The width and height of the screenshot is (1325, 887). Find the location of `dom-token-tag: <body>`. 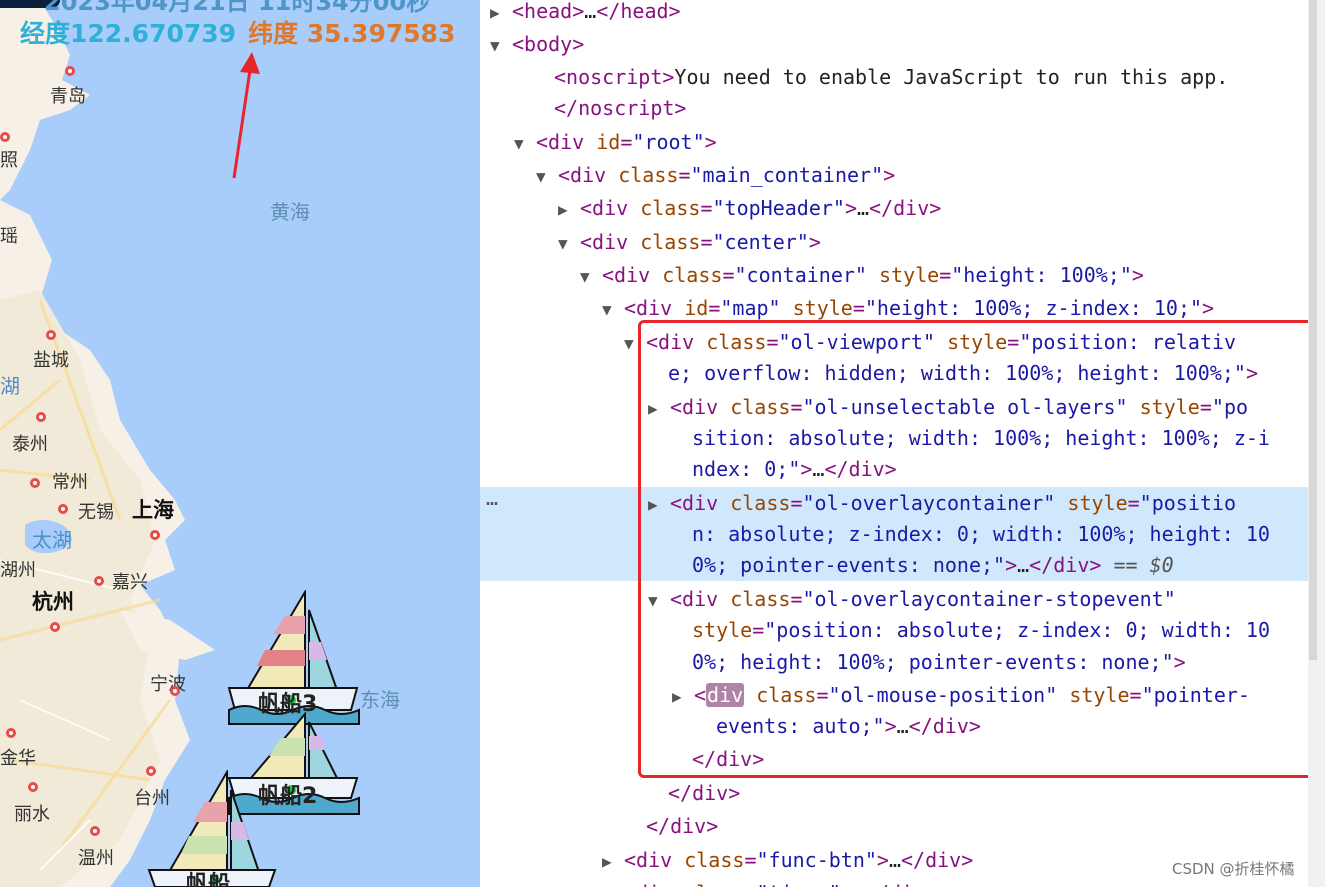

dom-token-tag: <body> is located at coordinates (548, 44).